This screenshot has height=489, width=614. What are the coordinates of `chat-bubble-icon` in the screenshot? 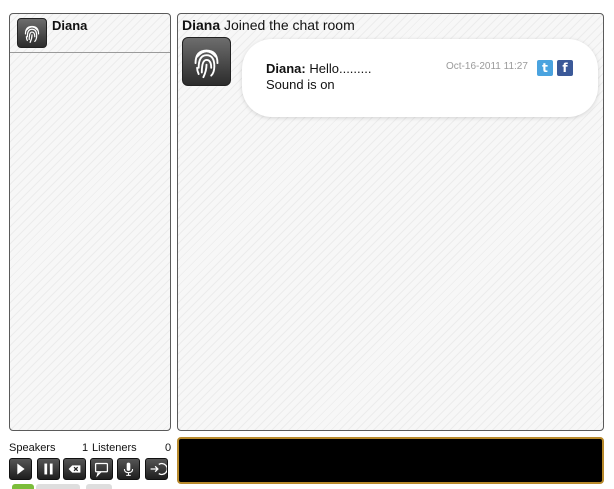 It's located at (101, 470).